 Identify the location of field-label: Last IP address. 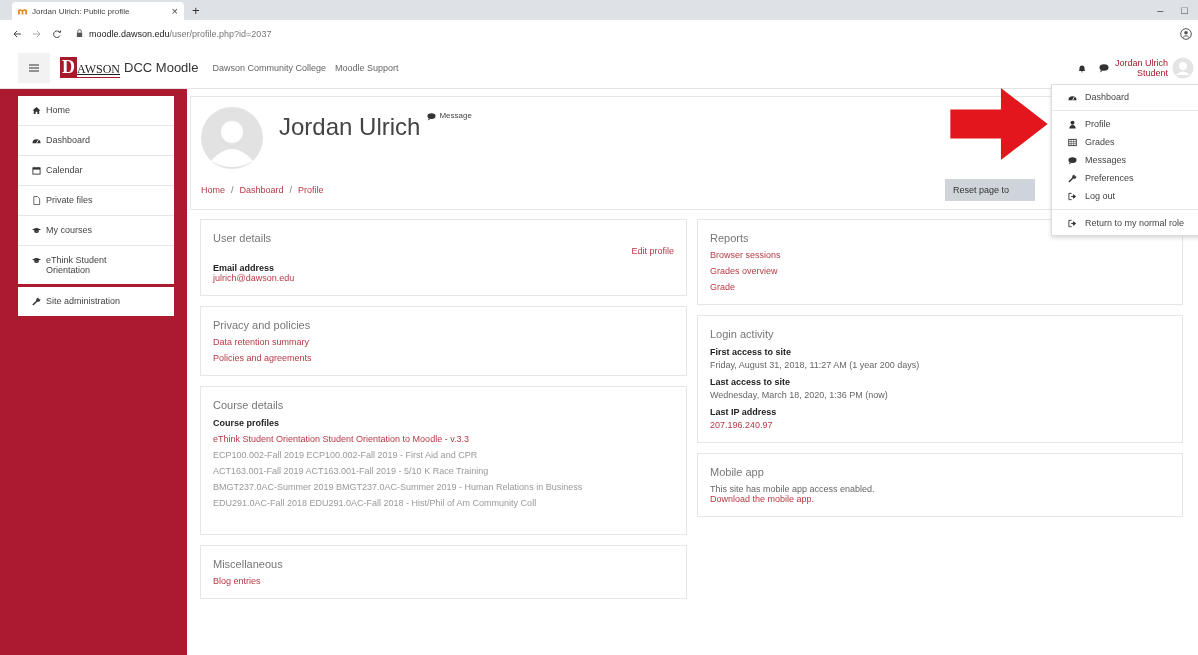
(744, 412).